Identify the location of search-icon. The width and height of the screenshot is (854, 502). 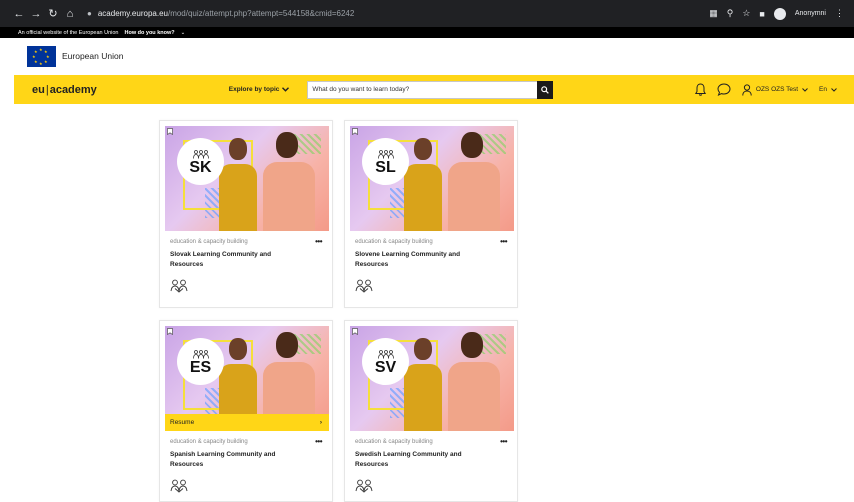
(545, 89).